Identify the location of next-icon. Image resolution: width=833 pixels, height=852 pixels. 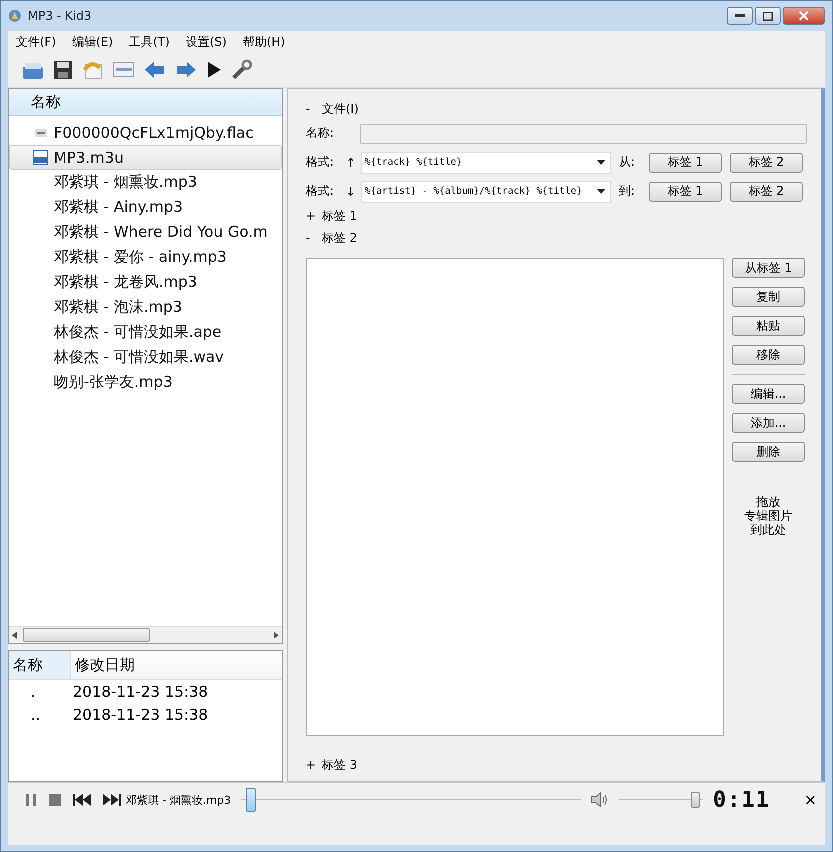
(112, 800).